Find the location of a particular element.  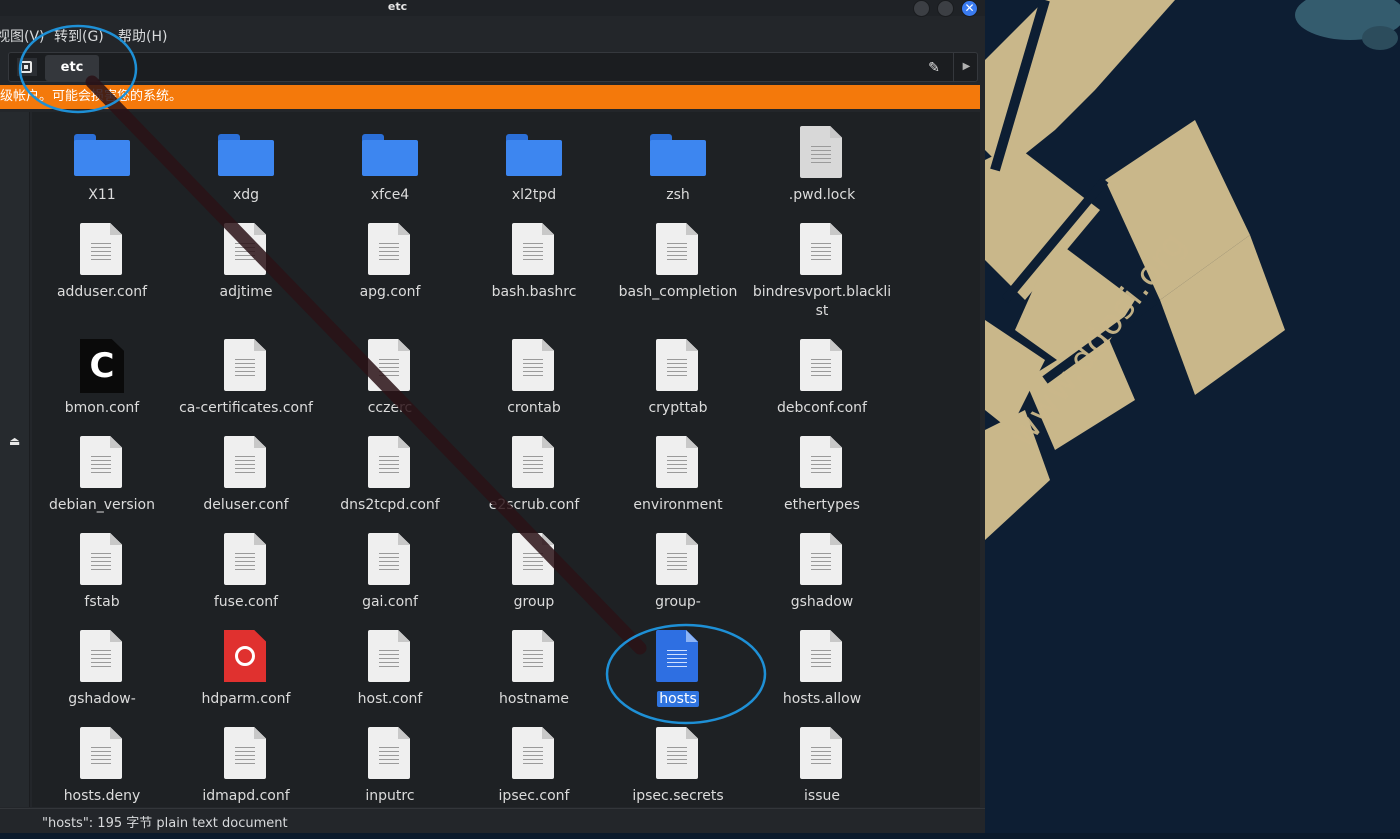

file-item: group- is located at coordinates (678, 573).